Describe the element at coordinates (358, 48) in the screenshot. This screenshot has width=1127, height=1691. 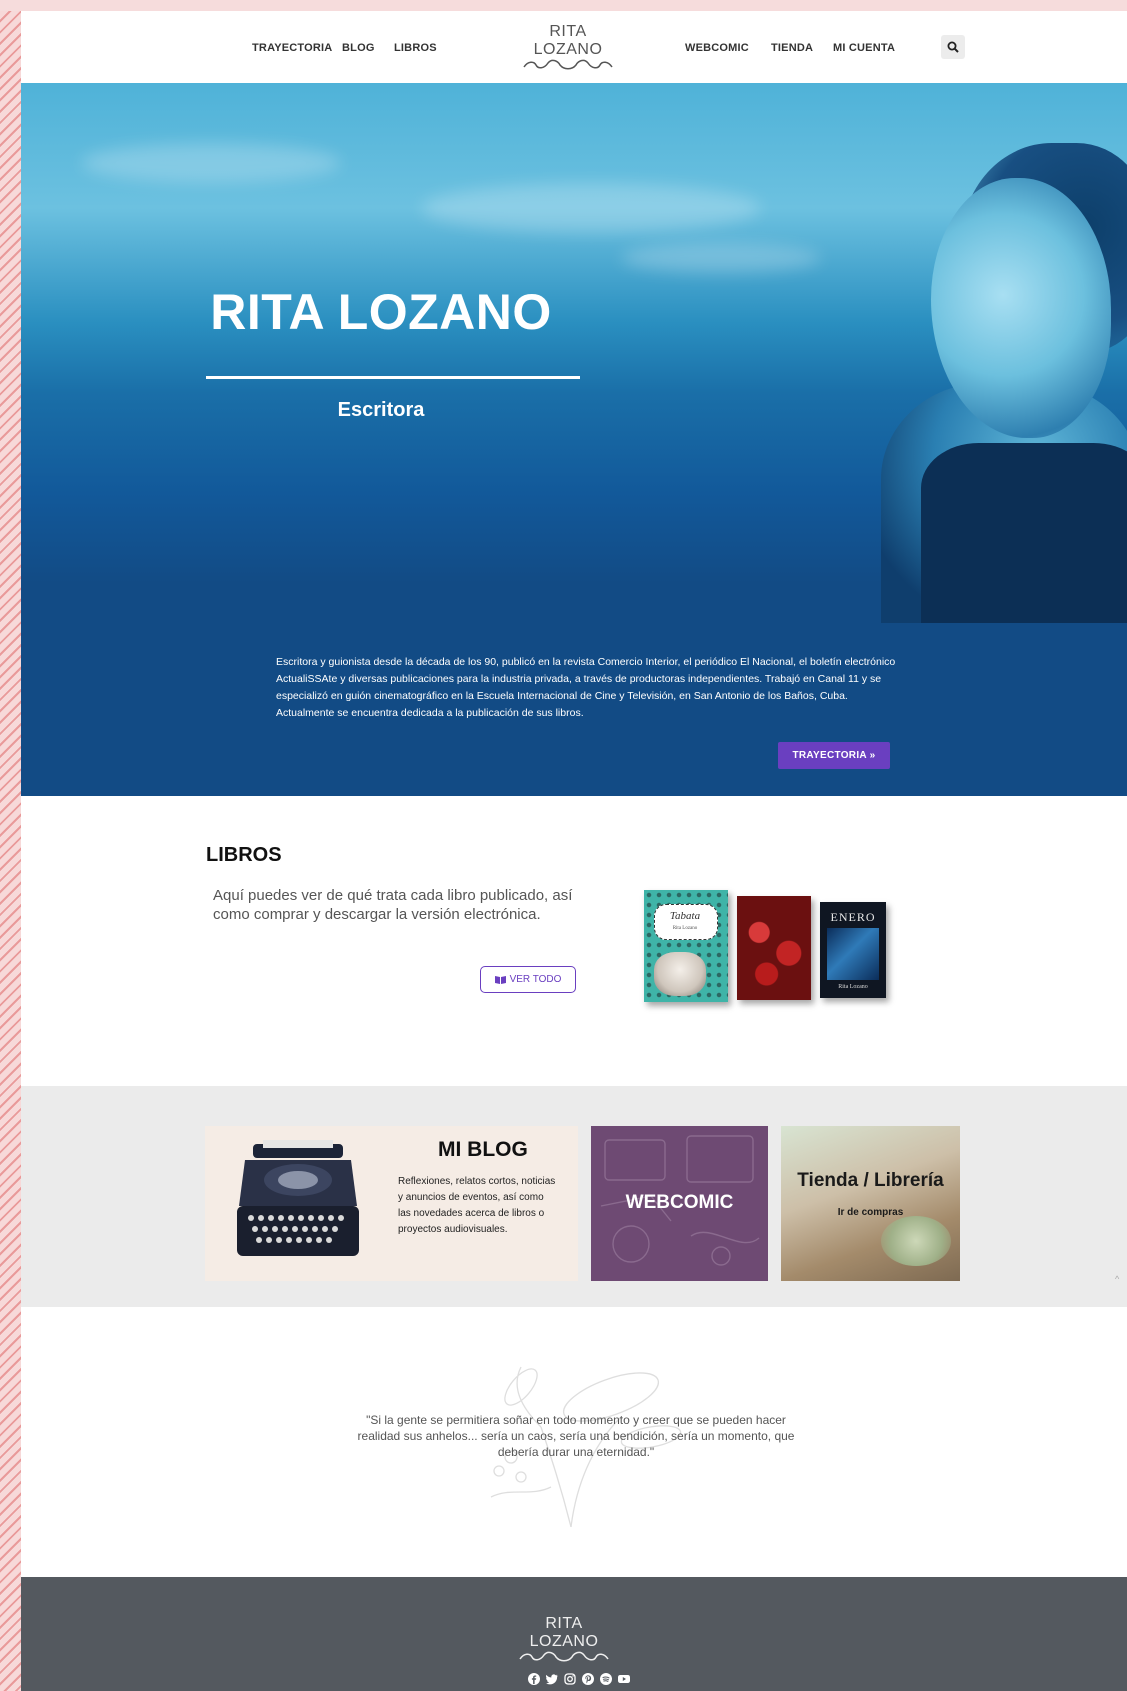
I see `nav-blog: BLOG` at that location.